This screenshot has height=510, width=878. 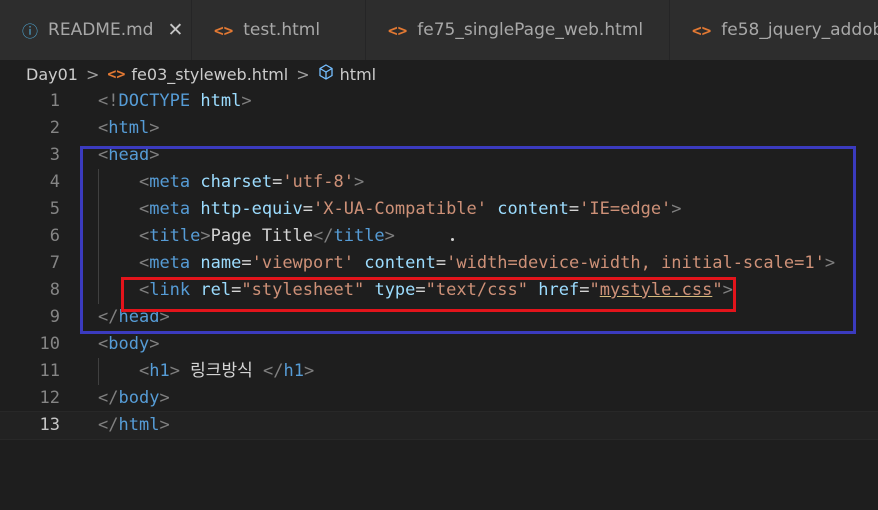 I want to click on tab-test-html: <> test.html, so click(x=279, y=30).